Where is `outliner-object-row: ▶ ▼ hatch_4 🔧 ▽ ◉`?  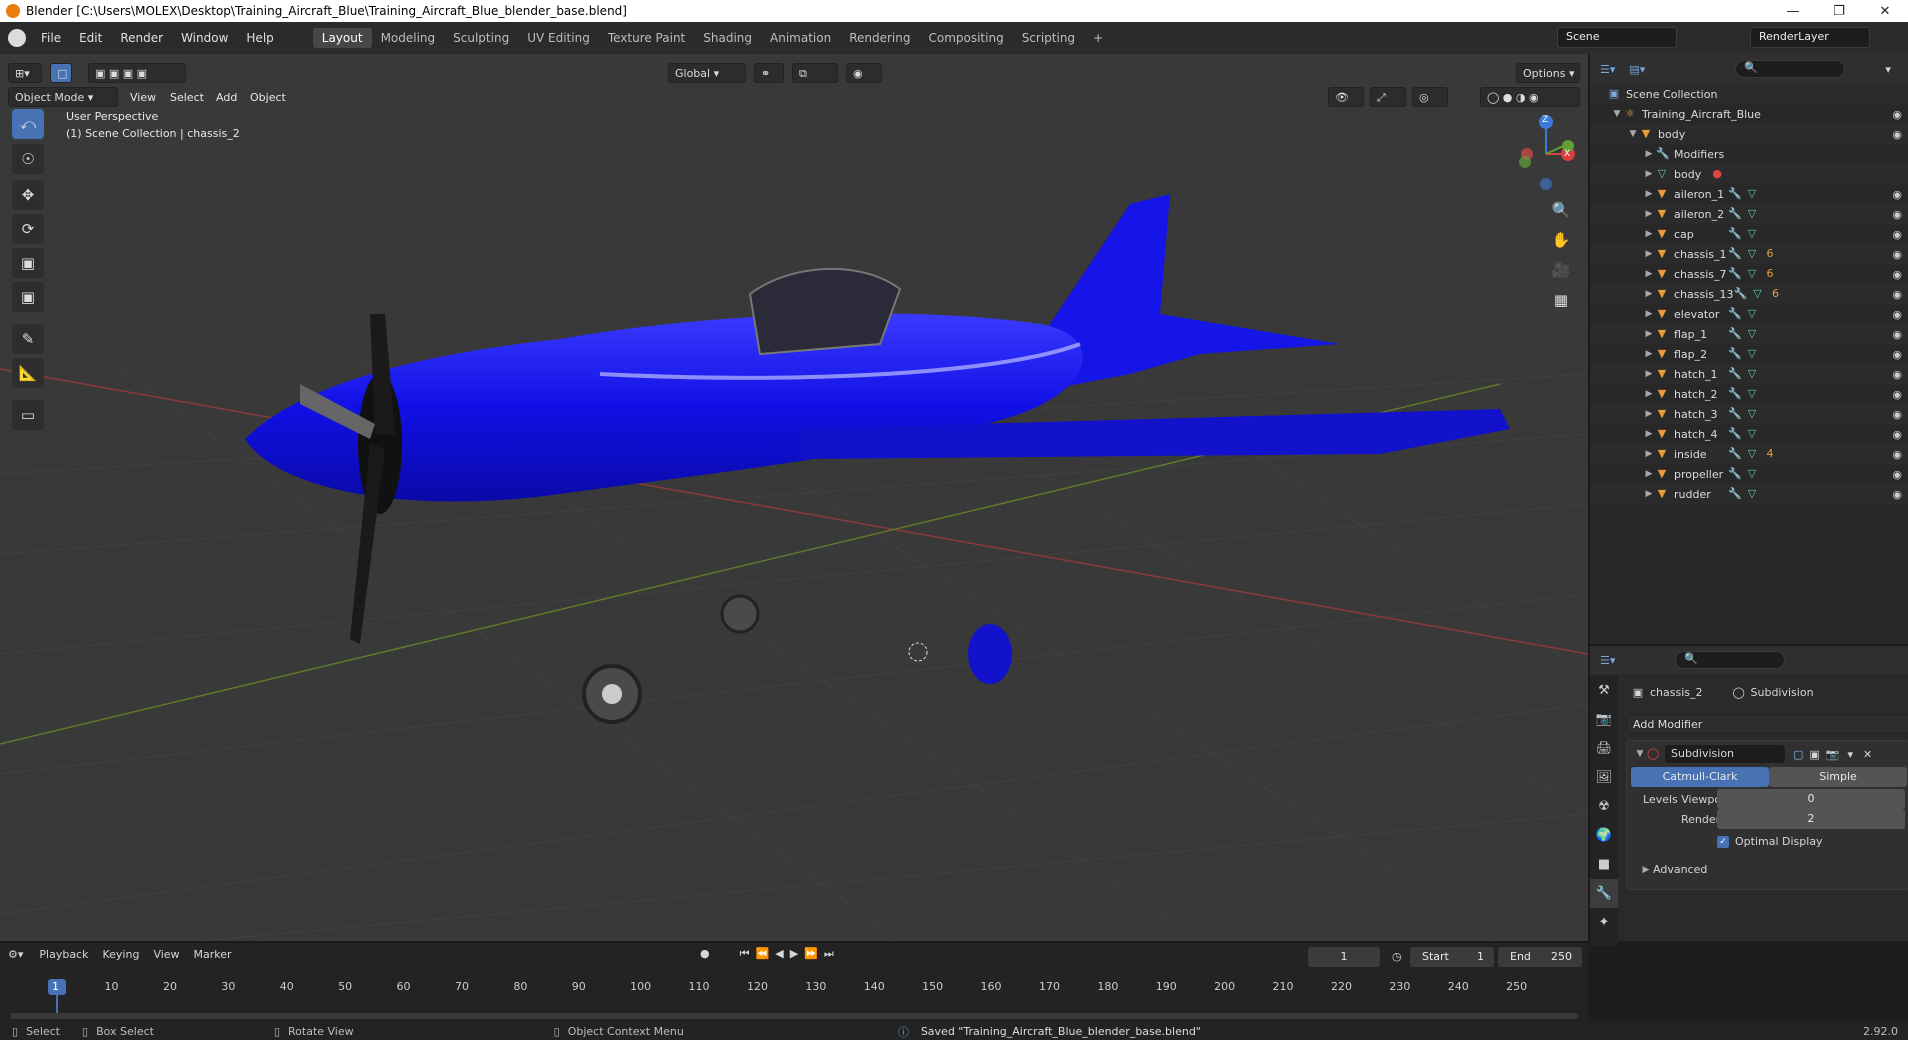
outliner-object-row: ▶ ▼ hatch_4 🔧 ▽ ◉ is located at coordinates (1749, 434).